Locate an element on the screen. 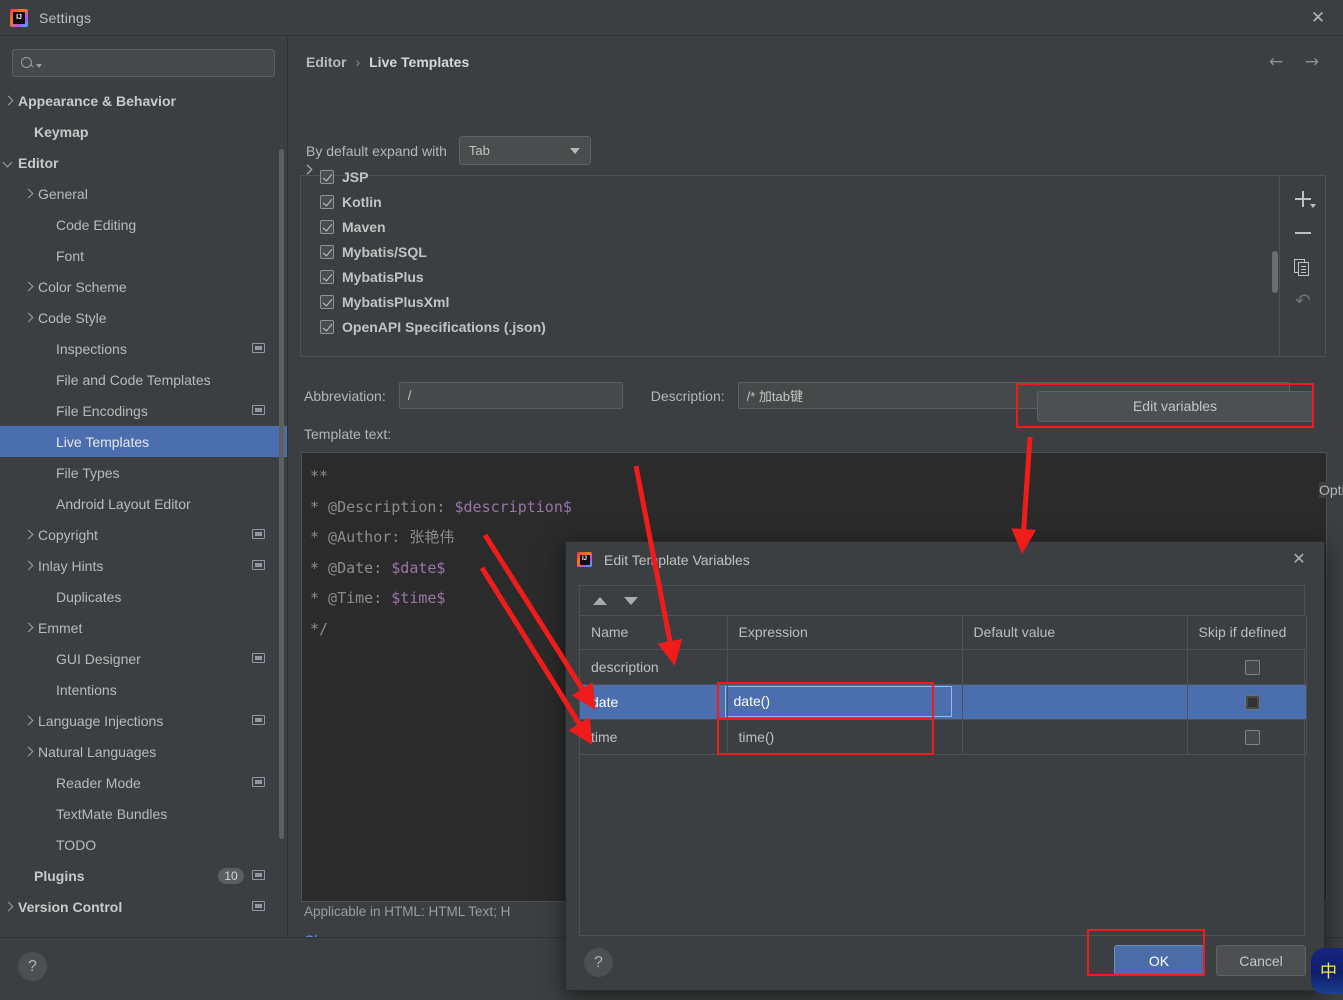 The height and width of the screenshot is (1000, 1343). variable-expression-cell: date() is located at coordinates (843, 702).